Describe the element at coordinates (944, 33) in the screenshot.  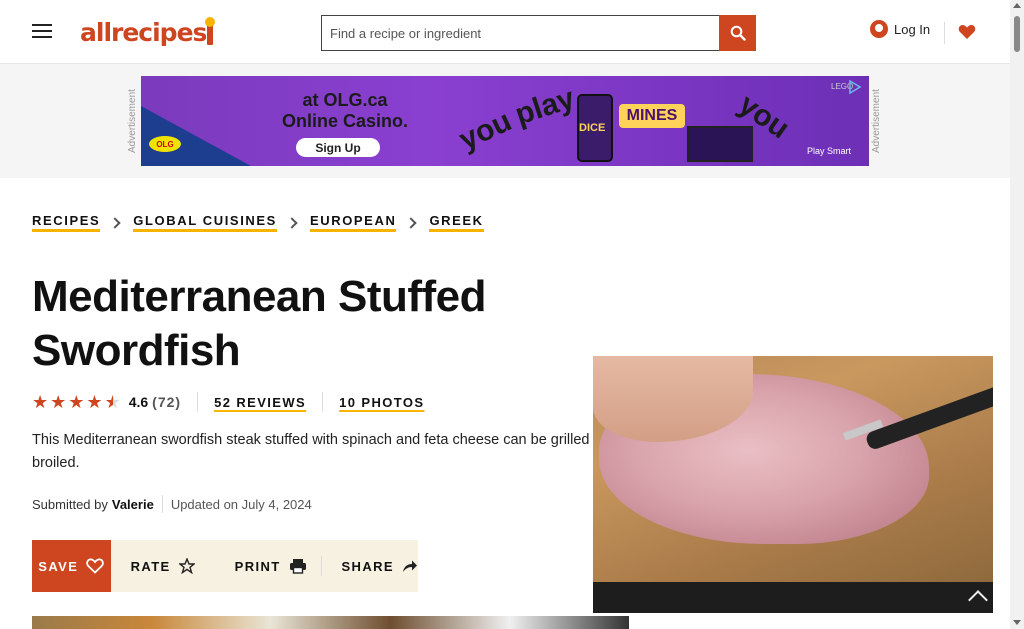
I see `header-divider` at that location.